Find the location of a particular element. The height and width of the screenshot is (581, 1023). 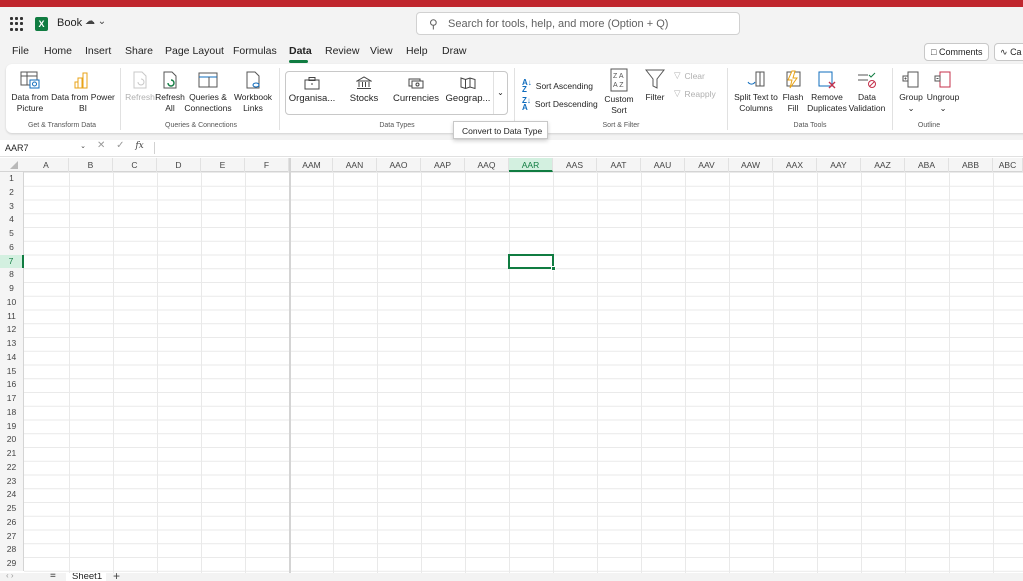

comments-button: □ Comments is located at coordinates (956, 52).